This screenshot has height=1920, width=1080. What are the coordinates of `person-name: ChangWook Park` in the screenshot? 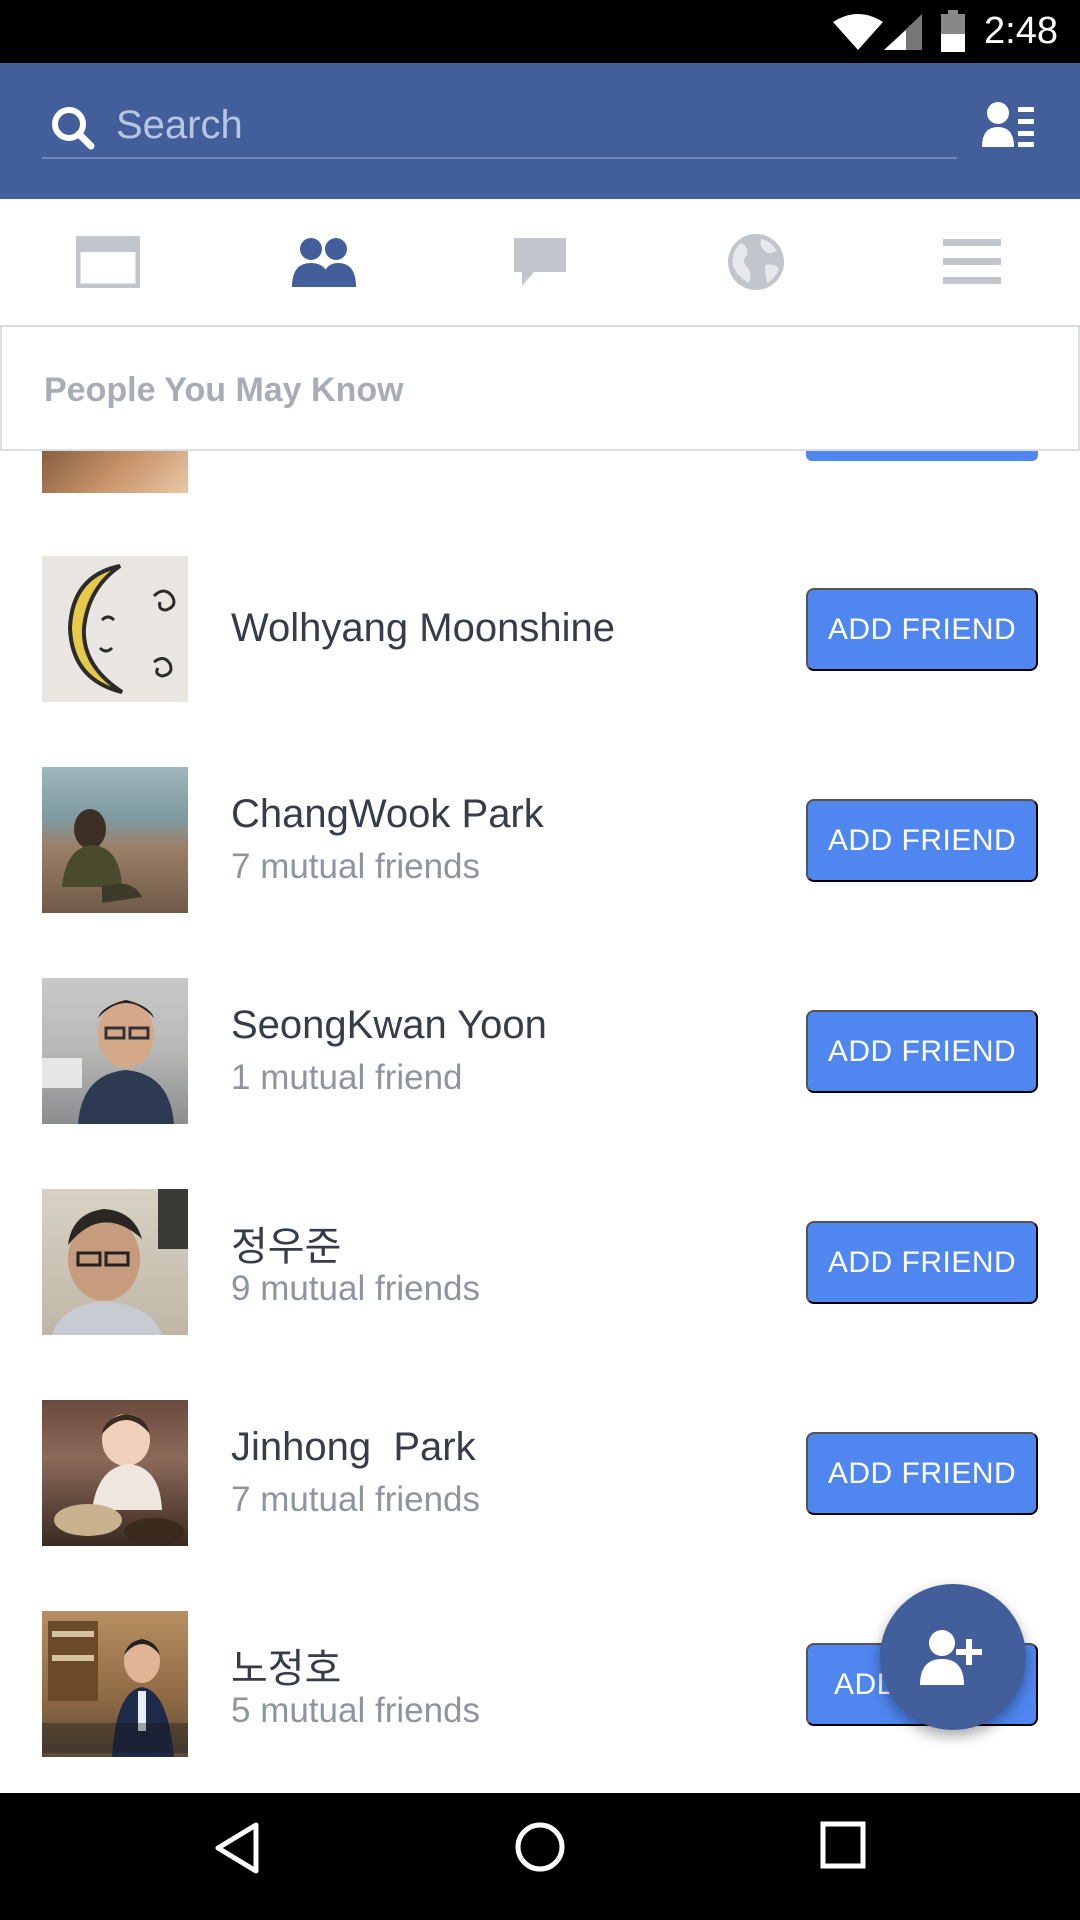 It's located at (387, 814).